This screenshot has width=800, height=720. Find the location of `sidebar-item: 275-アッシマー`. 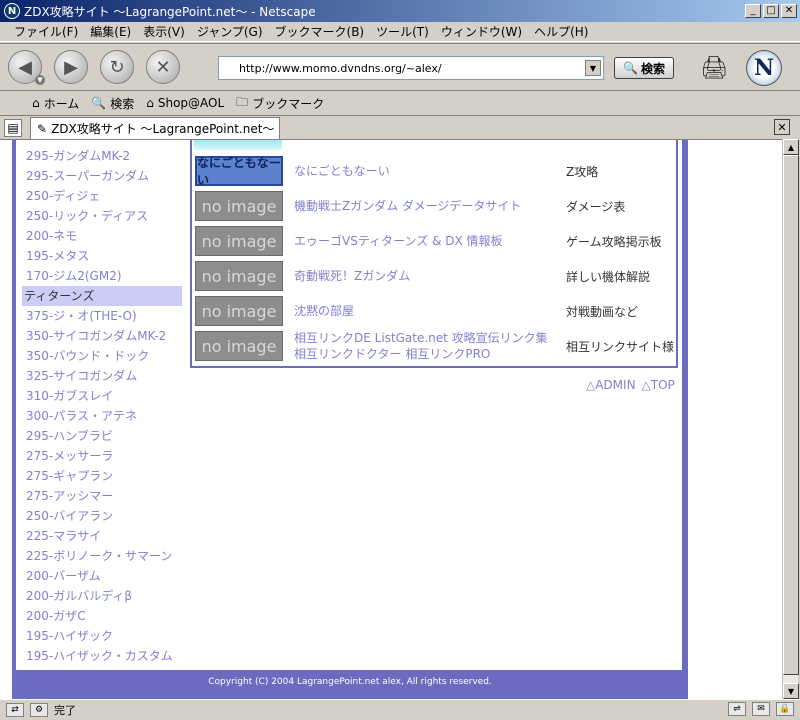

sidebar-item: 275-アッシマー is located at coordinates (105, 496).